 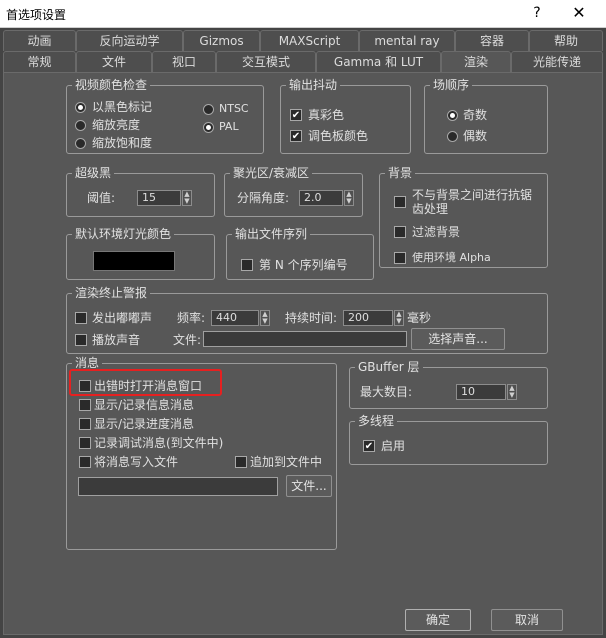 What do you see at coordinates (448, 384) in the screenshot?
I see `gbuffer-group: GBuffer 层 最大数目: 10 ▲ ▼` at bounding box center [448, 384].